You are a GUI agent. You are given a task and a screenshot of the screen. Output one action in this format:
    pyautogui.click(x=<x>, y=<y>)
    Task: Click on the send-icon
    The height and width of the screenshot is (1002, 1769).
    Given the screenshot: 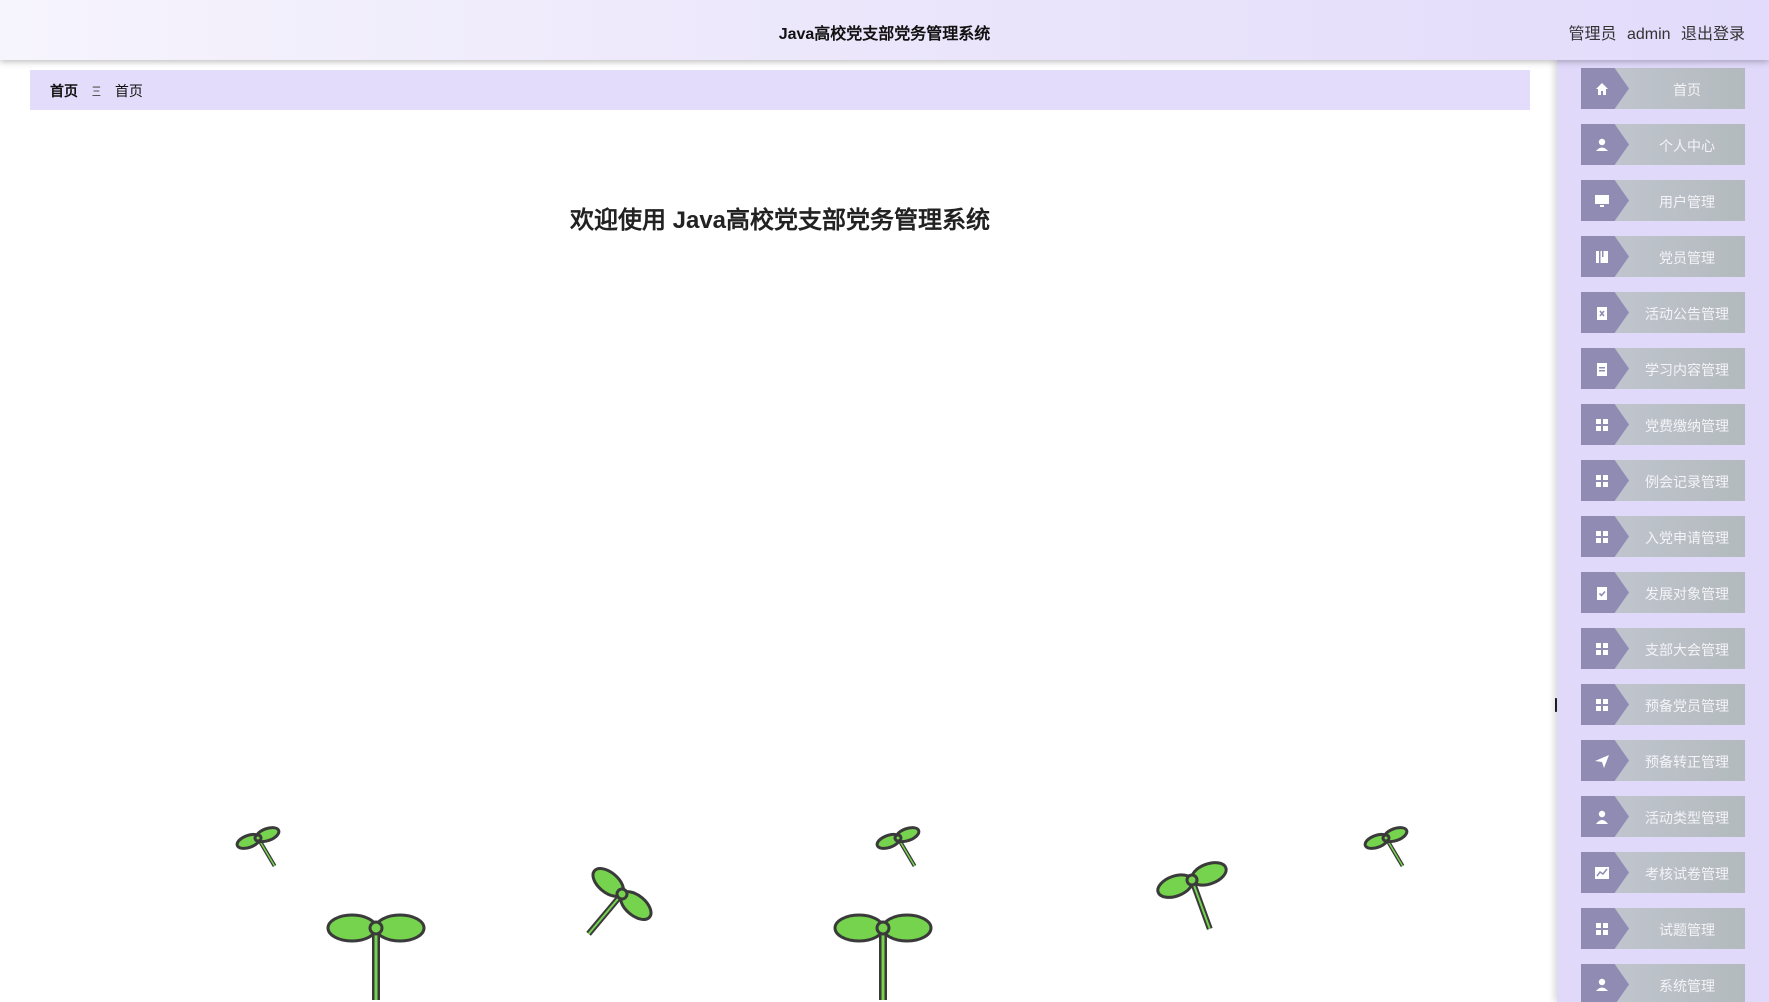 What is the action you would take?
    pyautogui.click(x=1602, y=761)
    